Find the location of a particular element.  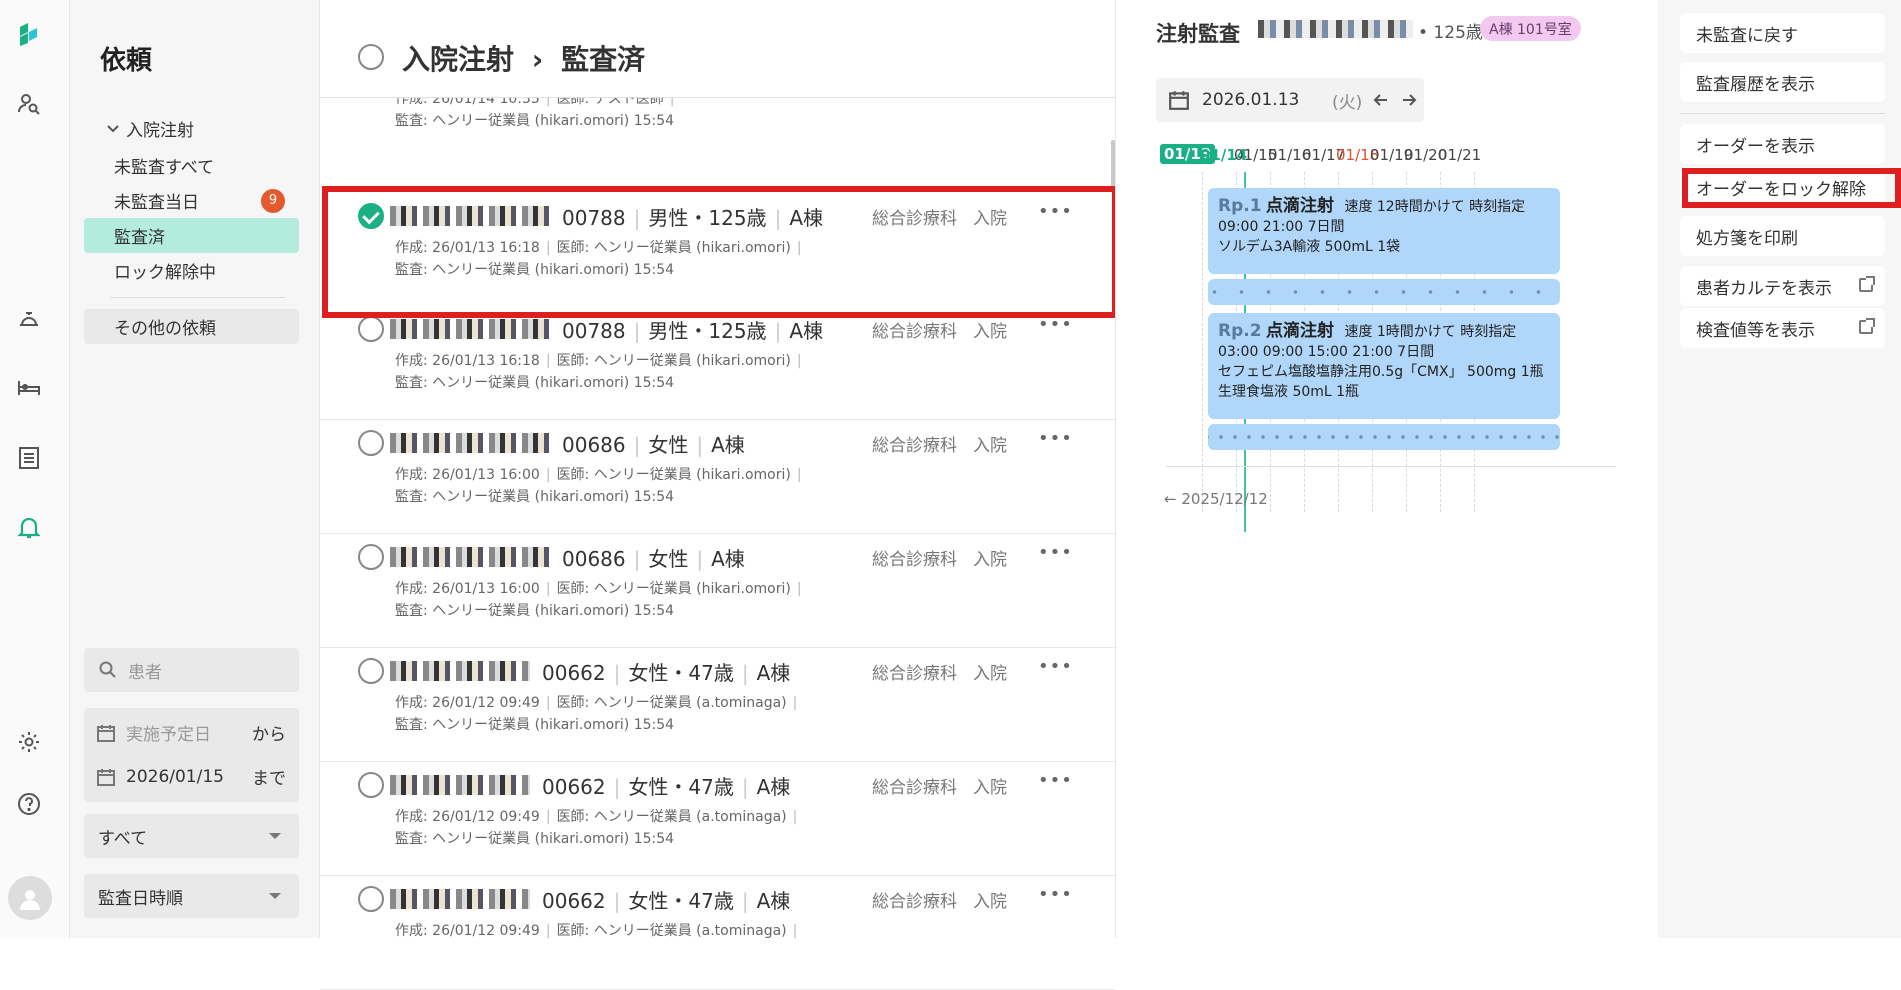

sidebar-title: 依頼 is located at coordinates (126, 61).